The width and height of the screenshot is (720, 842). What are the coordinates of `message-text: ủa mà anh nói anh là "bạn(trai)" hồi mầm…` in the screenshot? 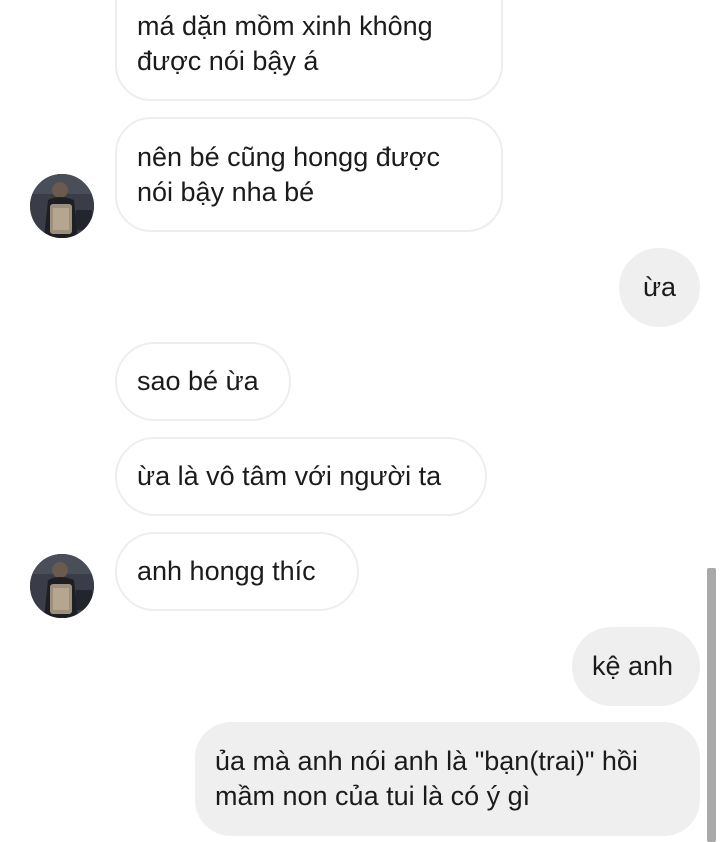 It's located at (426, 778).